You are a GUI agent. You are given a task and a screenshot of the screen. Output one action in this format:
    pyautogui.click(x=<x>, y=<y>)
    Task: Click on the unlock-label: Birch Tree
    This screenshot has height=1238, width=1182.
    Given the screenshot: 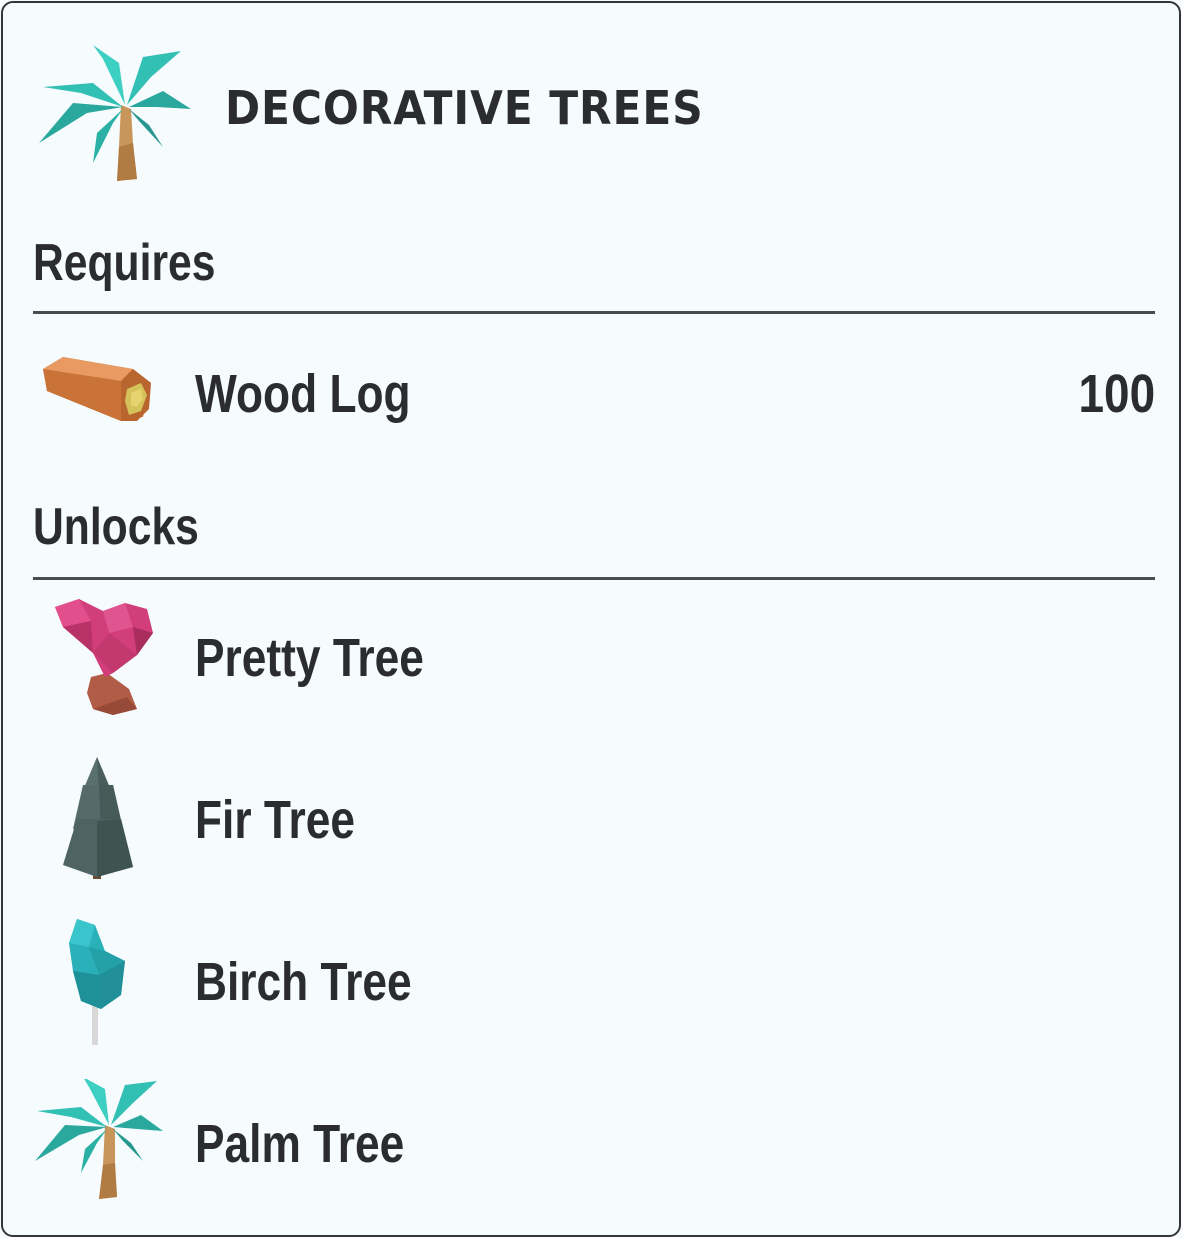 What is the action you would take?
    pyautogui.click(x=303, y=982)
    